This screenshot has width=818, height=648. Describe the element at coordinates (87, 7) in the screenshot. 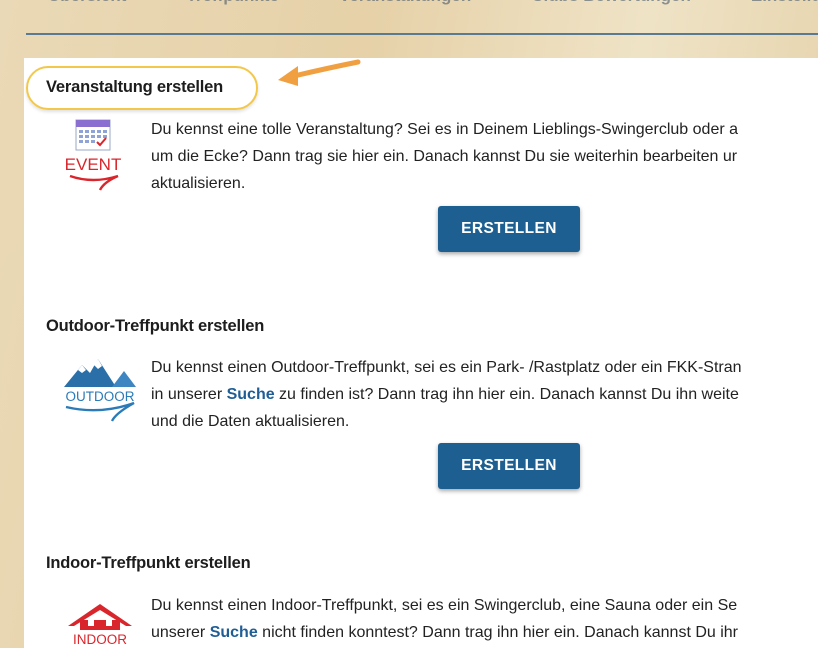

I see `nav-item-overview: Übersicht` at that location.